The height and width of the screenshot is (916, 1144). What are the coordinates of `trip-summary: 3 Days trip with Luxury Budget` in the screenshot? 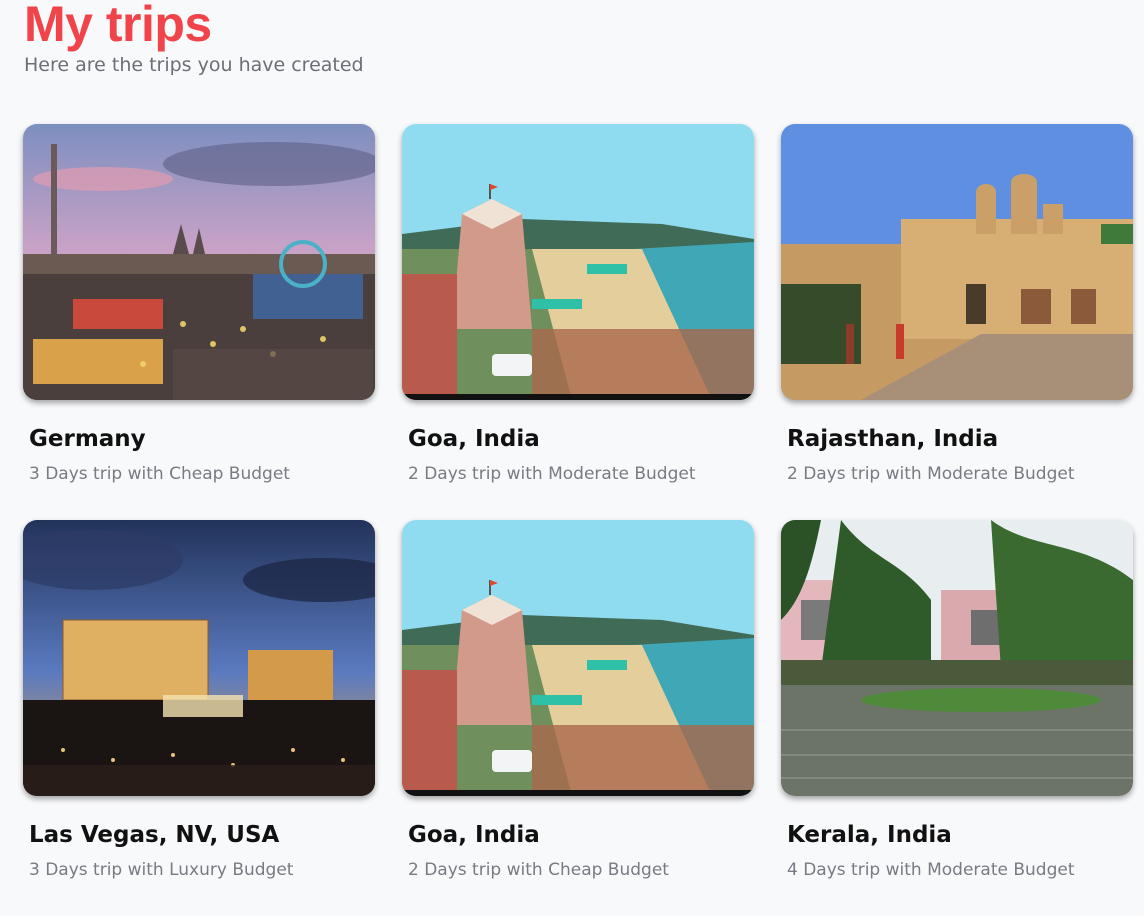 It's located at (161, 870).